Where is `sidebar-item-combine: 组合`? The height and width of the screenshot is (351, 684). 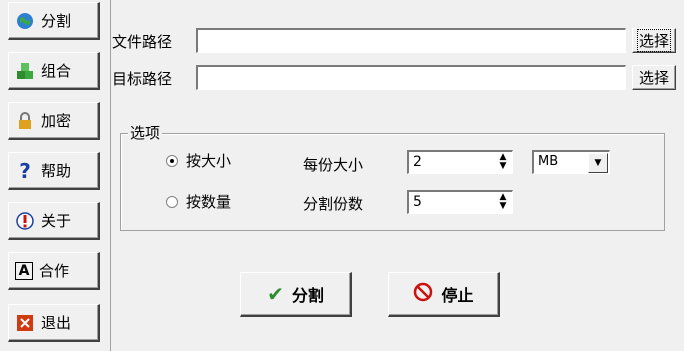
sidebar-item-combine: 组合 is located at coordinates (54, 71).